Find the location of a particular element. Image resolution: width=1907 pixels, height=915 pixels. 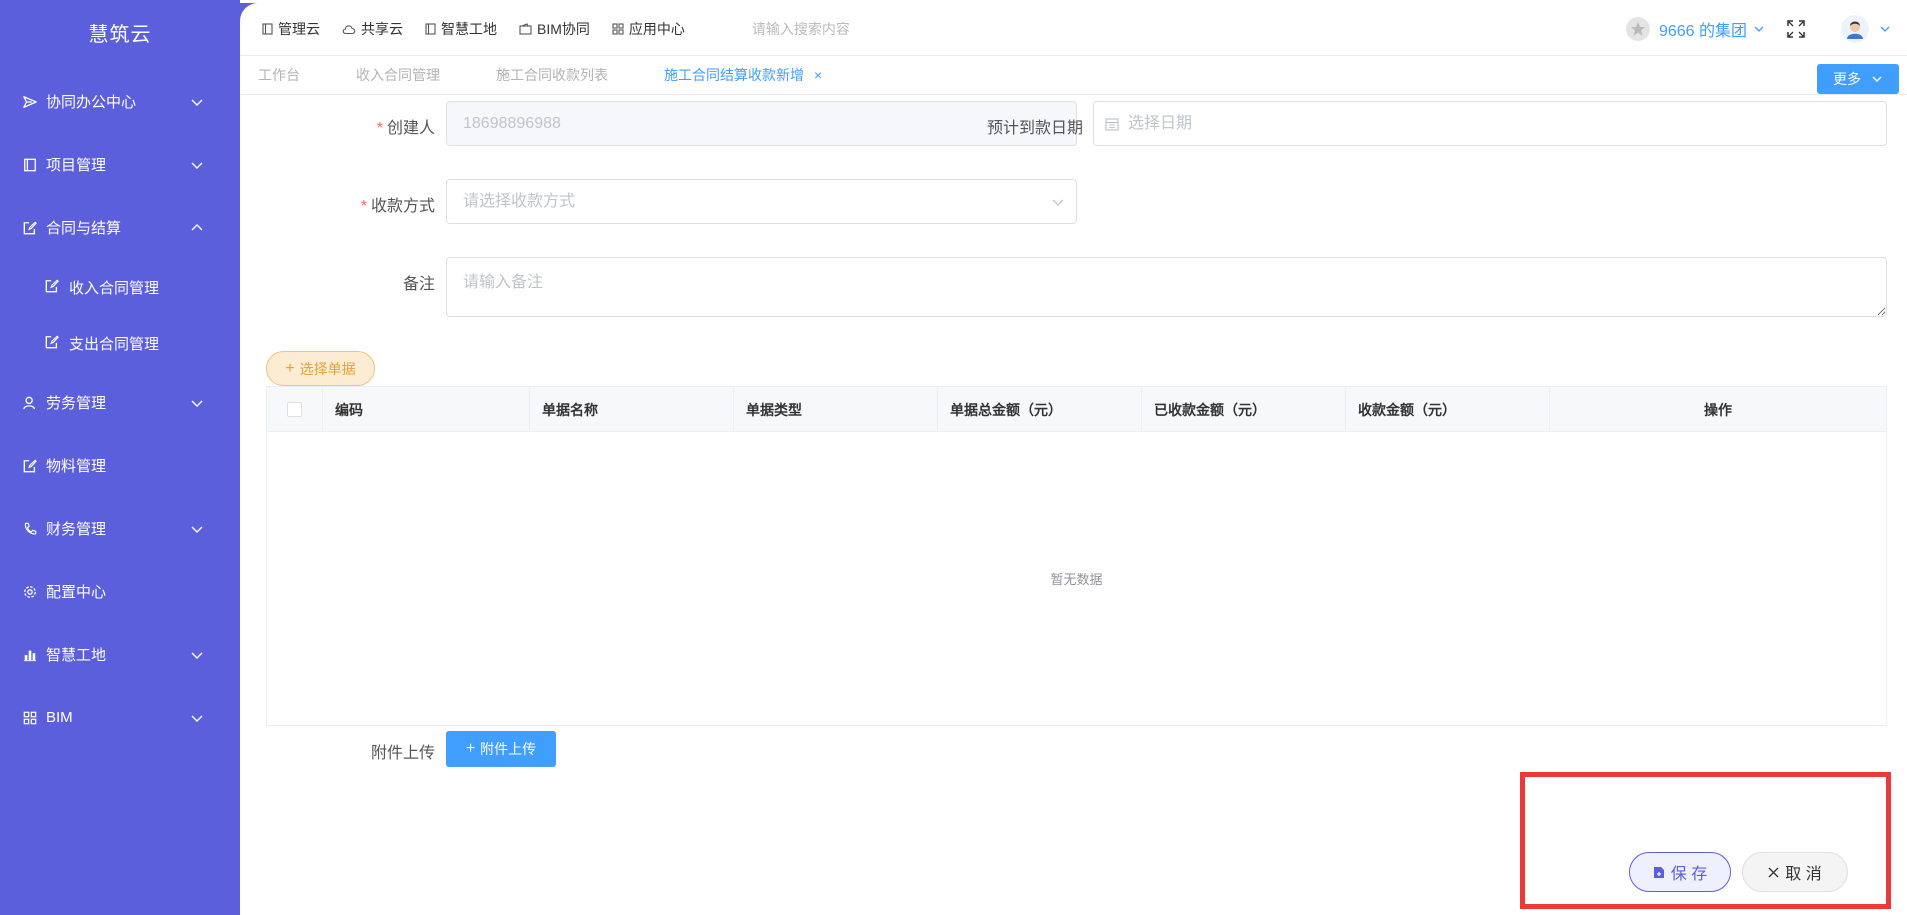

org-name: 9666 的集团 is located at coordinates (1702, 31).